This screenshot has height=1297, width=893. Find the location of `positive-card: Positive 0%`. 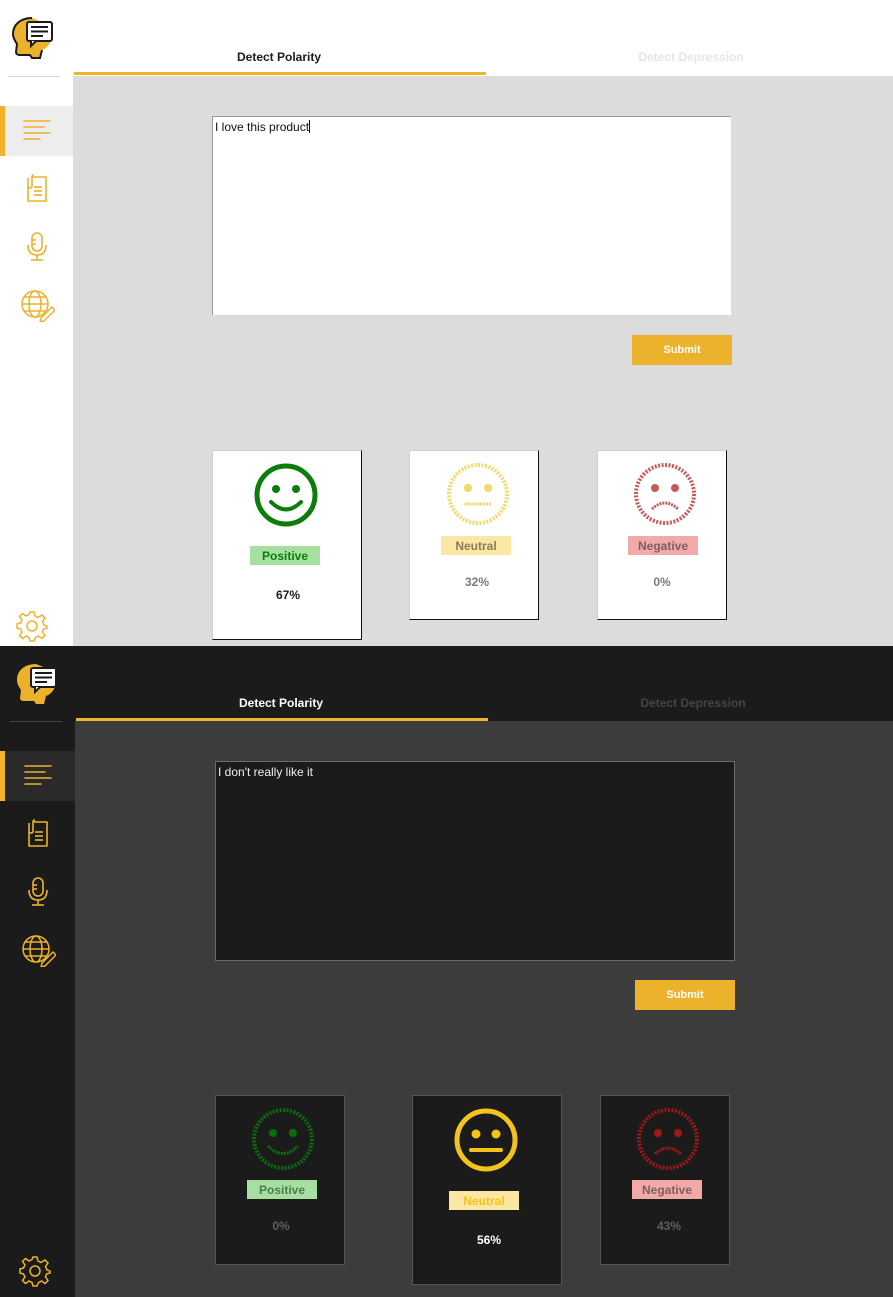

positive-card: Positive 0% is located at coordinates (280, 1180).